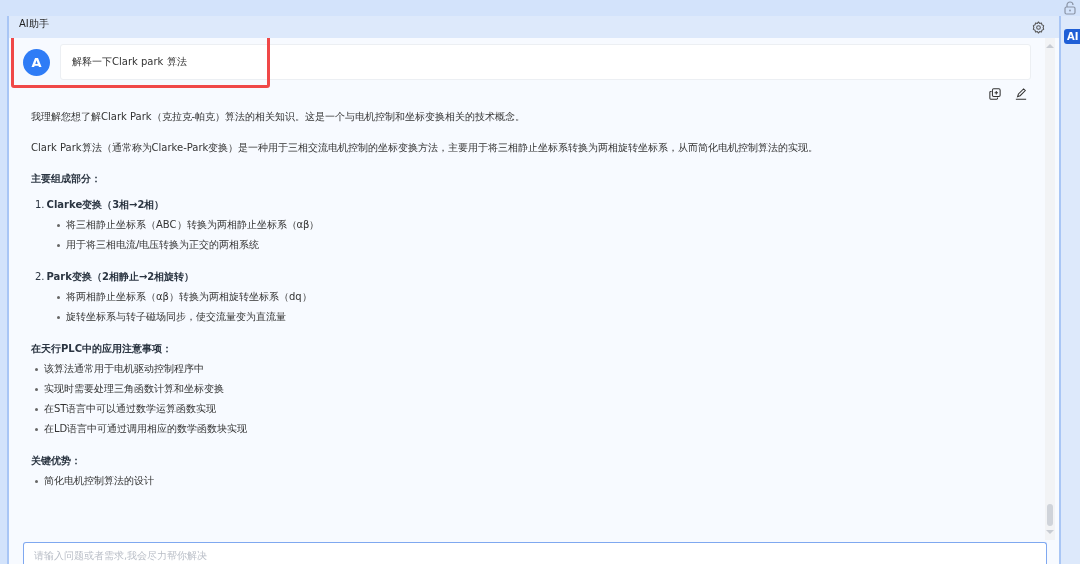 This screenshot has height=564, width=1080. Describe the element at coordinates (995, 94) in the screenshot. I see `copy-icon` at that location.